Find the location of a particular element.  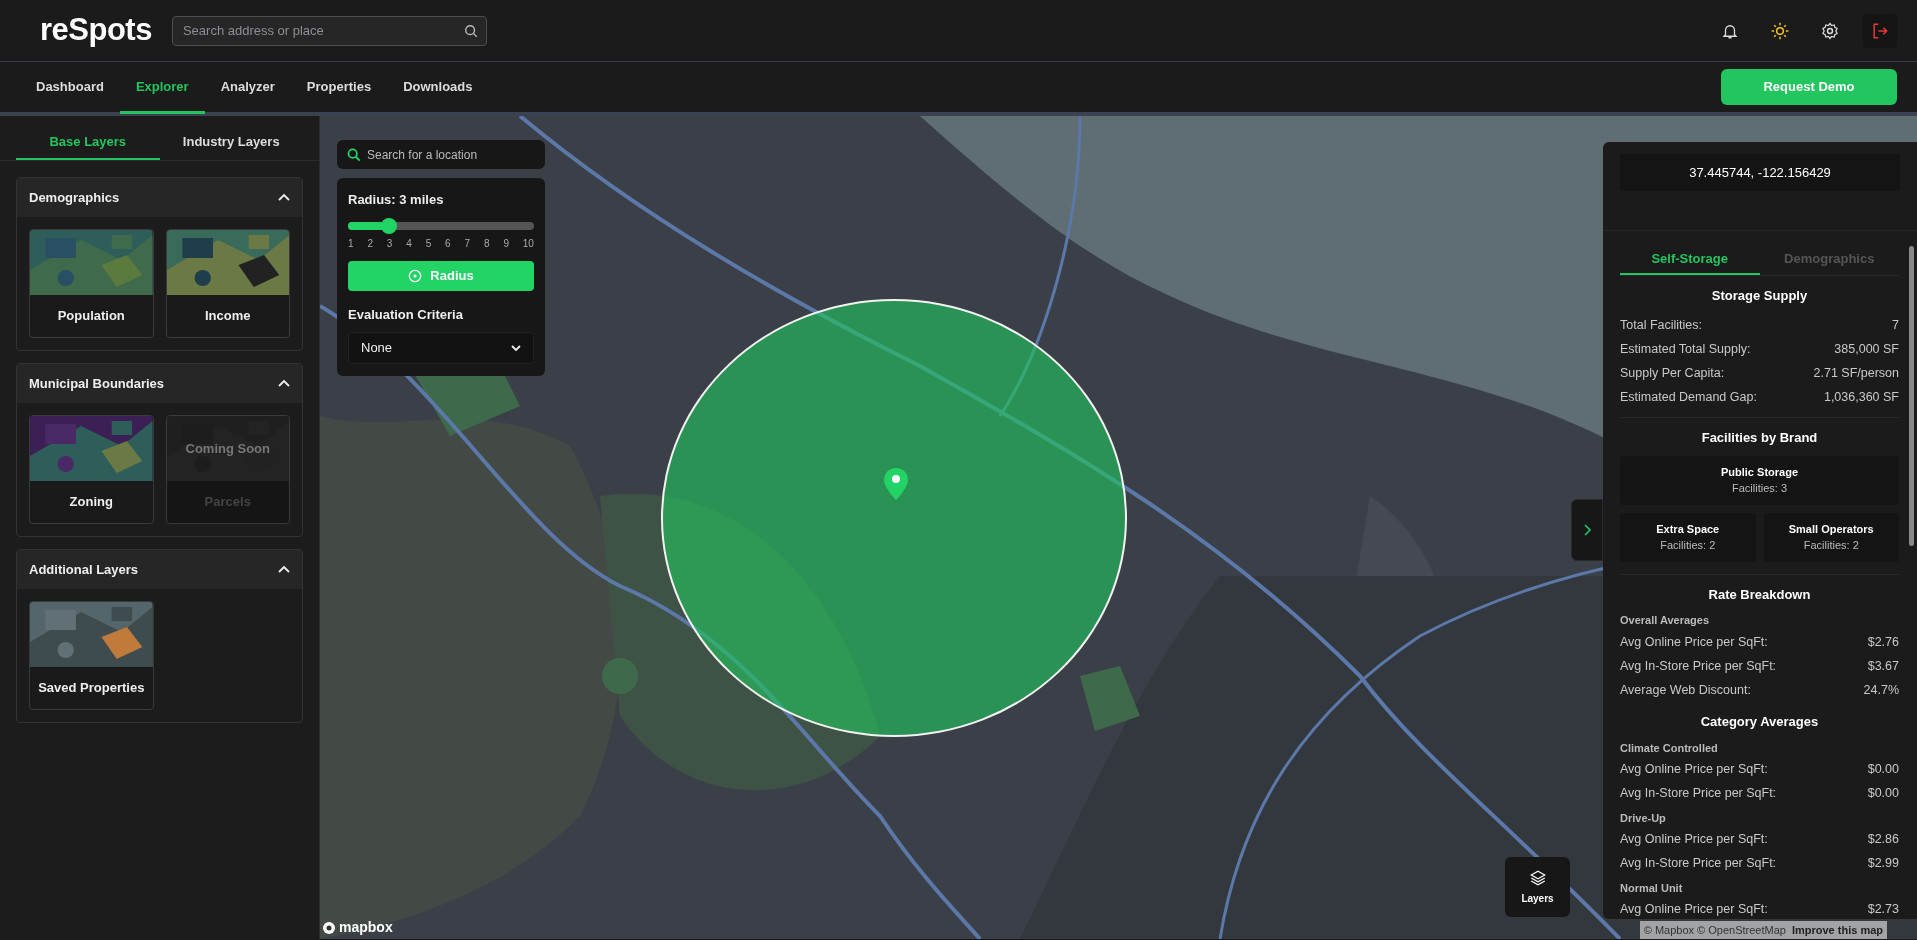

group-label: Normal Unit is located at coordinates (1652, 888).